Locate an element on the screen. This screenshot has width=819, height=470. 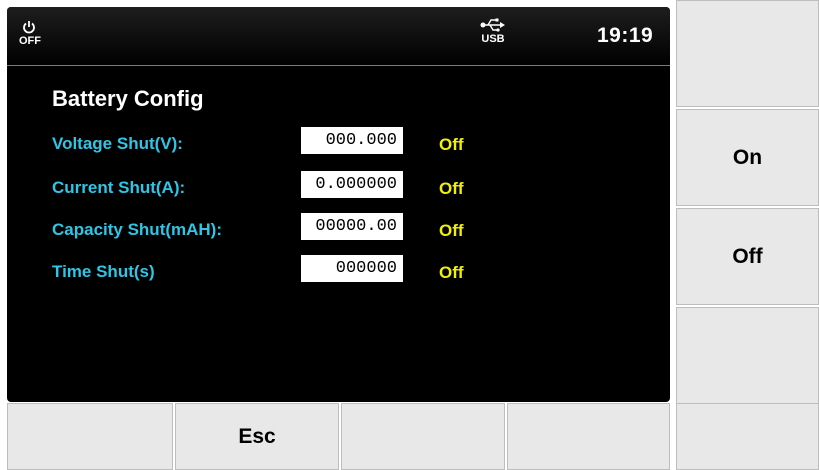
usb-status-label: USB is located at coordinates (493, 39).